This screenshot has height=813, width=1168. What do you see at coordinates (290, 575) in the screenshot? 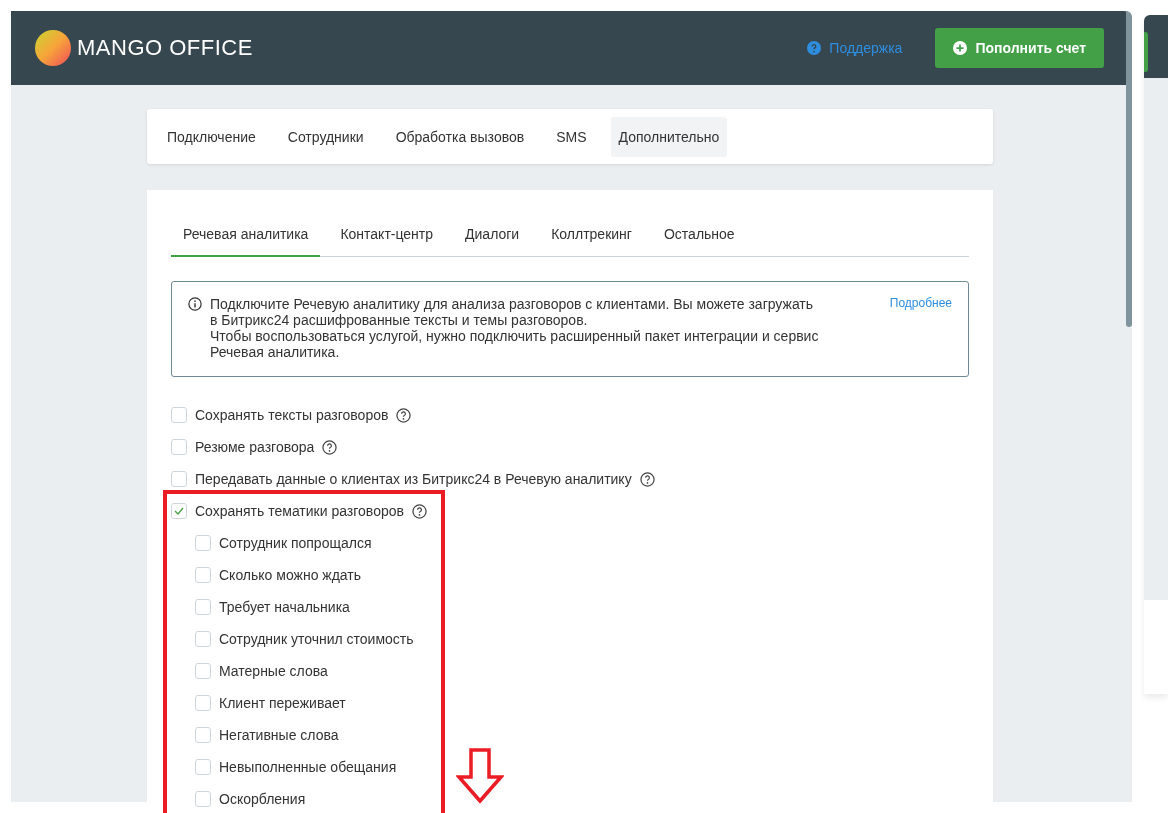
I see `option-label: Сколько можно ждать` at bounding box center [290, 575].